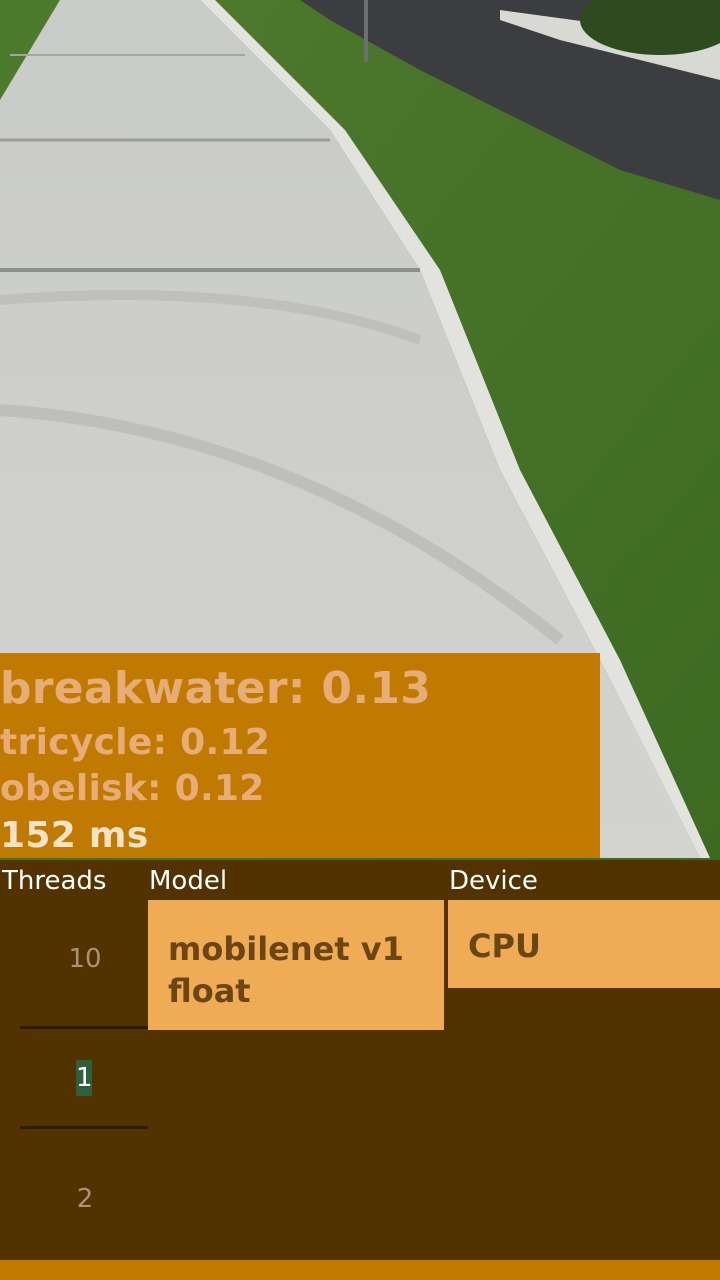  I want to click on device-spinner: CPU, so click(584, 944).